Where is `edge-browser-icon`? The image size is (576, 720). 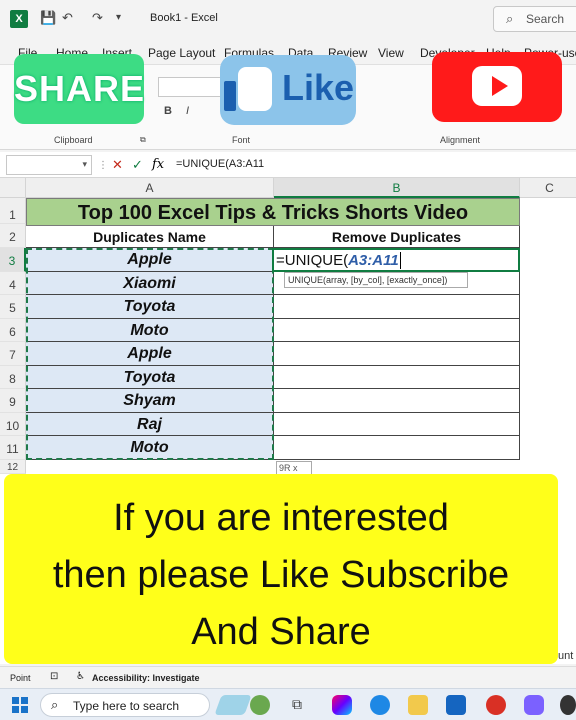 edge-browser-icon is located at coordinates (380, 705).